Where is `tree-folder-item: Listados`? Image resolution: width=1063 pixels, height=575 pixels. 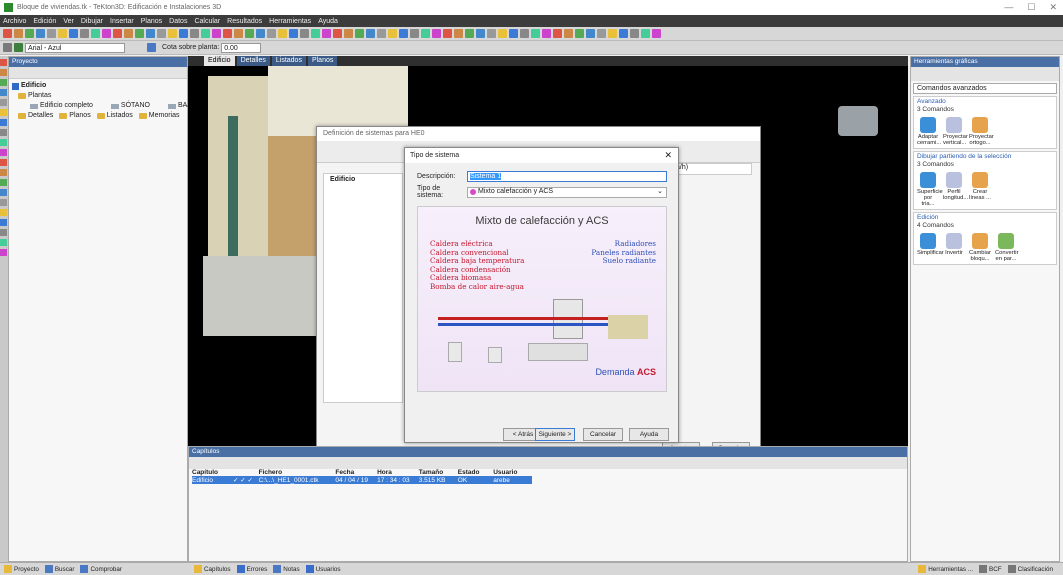
tree-folder-item: Listados is located at coordinates (112, 116).